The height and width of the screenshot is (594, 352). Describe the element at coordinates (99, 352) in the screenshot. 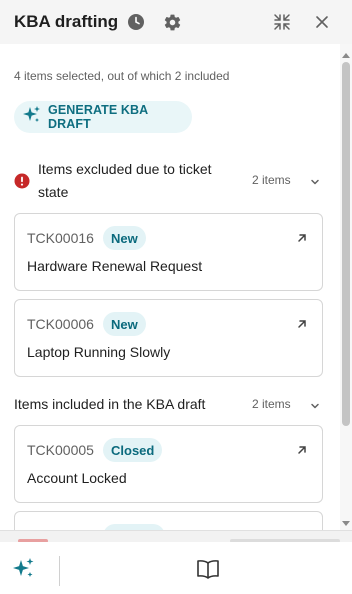

I see `ticket-title: Laptop Running Slowly` at that location.